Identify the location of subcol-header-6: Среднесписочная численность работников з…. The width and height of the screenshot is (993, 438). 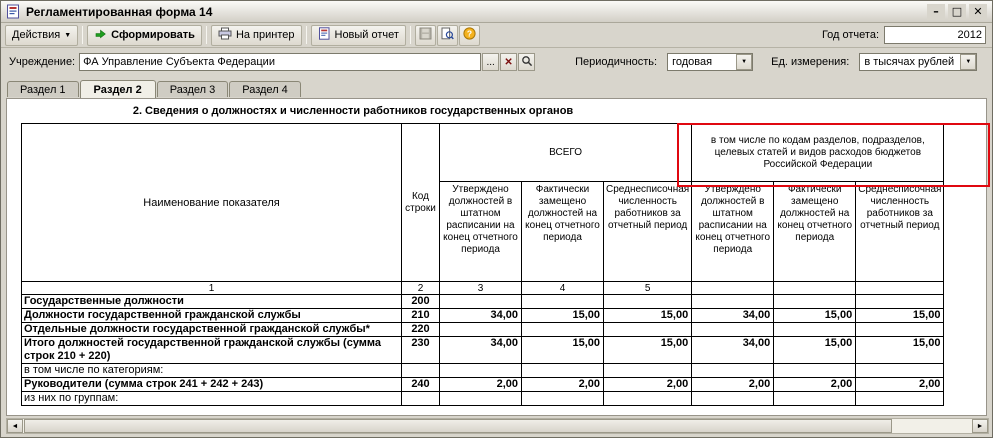
(900, 231).